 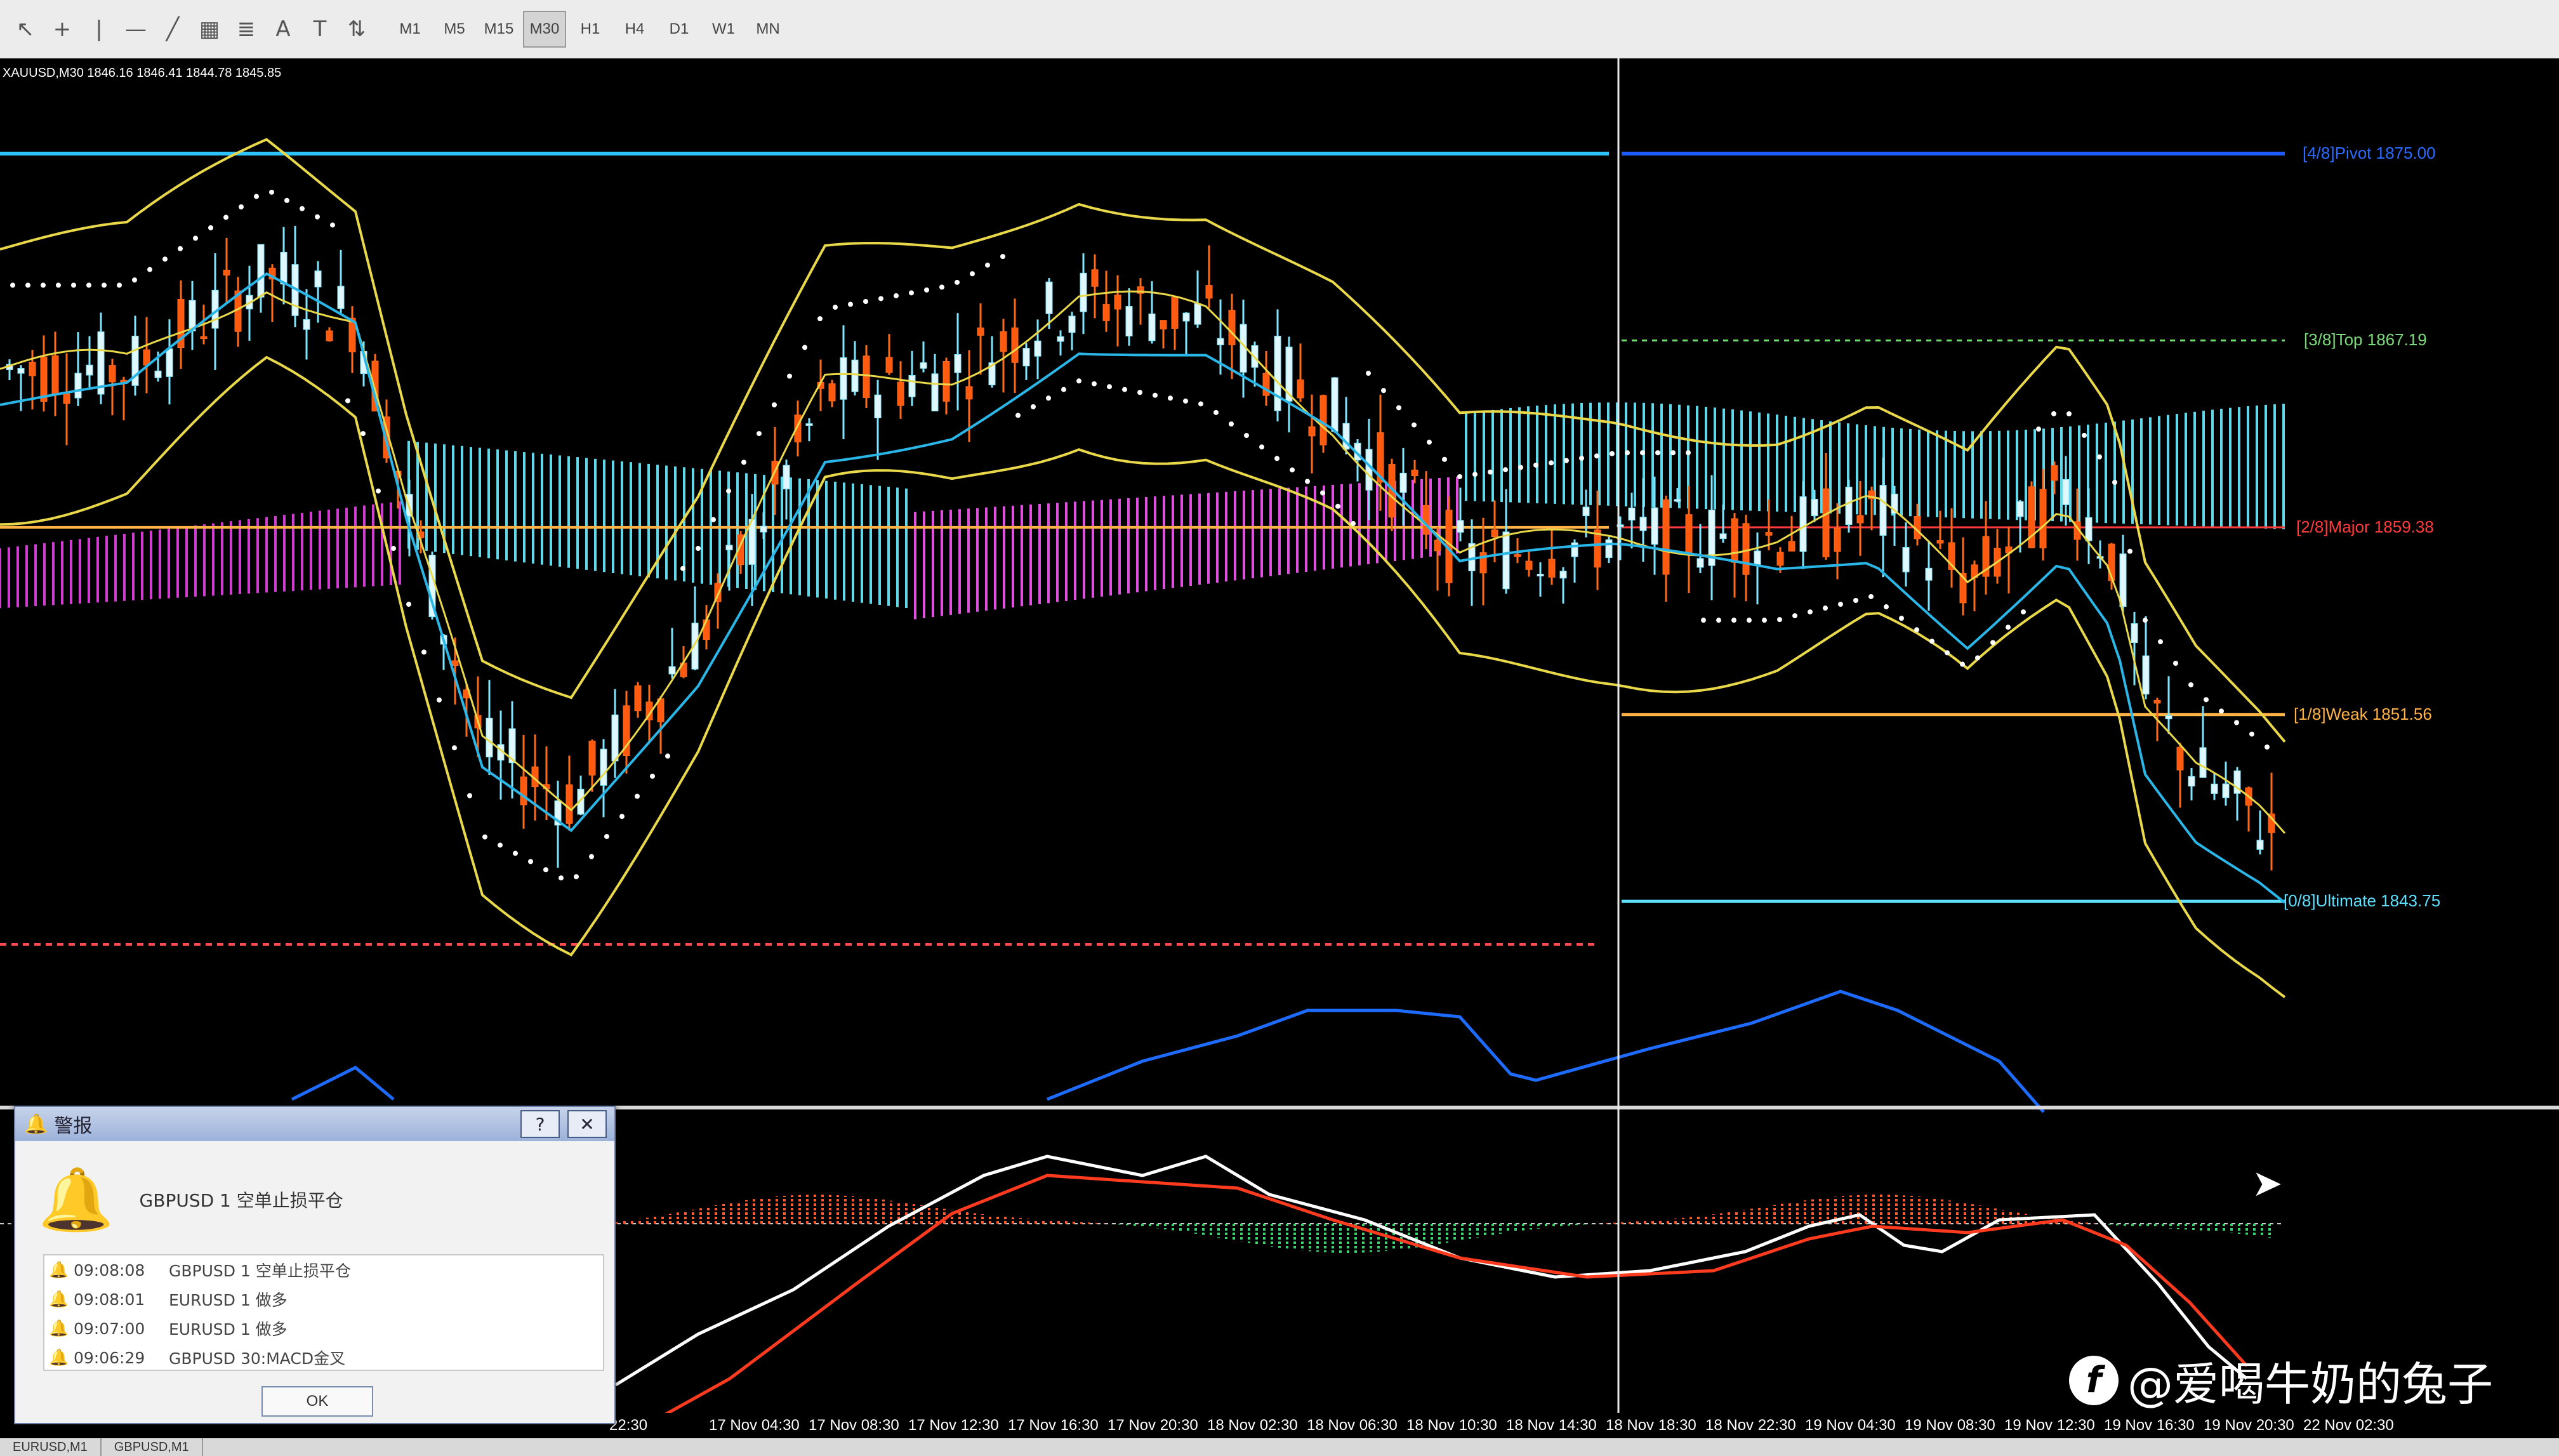 What do you see at coordinates (323, 1299) in the screenshot?
I see `alert-row: 🔔 09:08:01 EURUSD 1 做多` at bounding box center [323, 1299].